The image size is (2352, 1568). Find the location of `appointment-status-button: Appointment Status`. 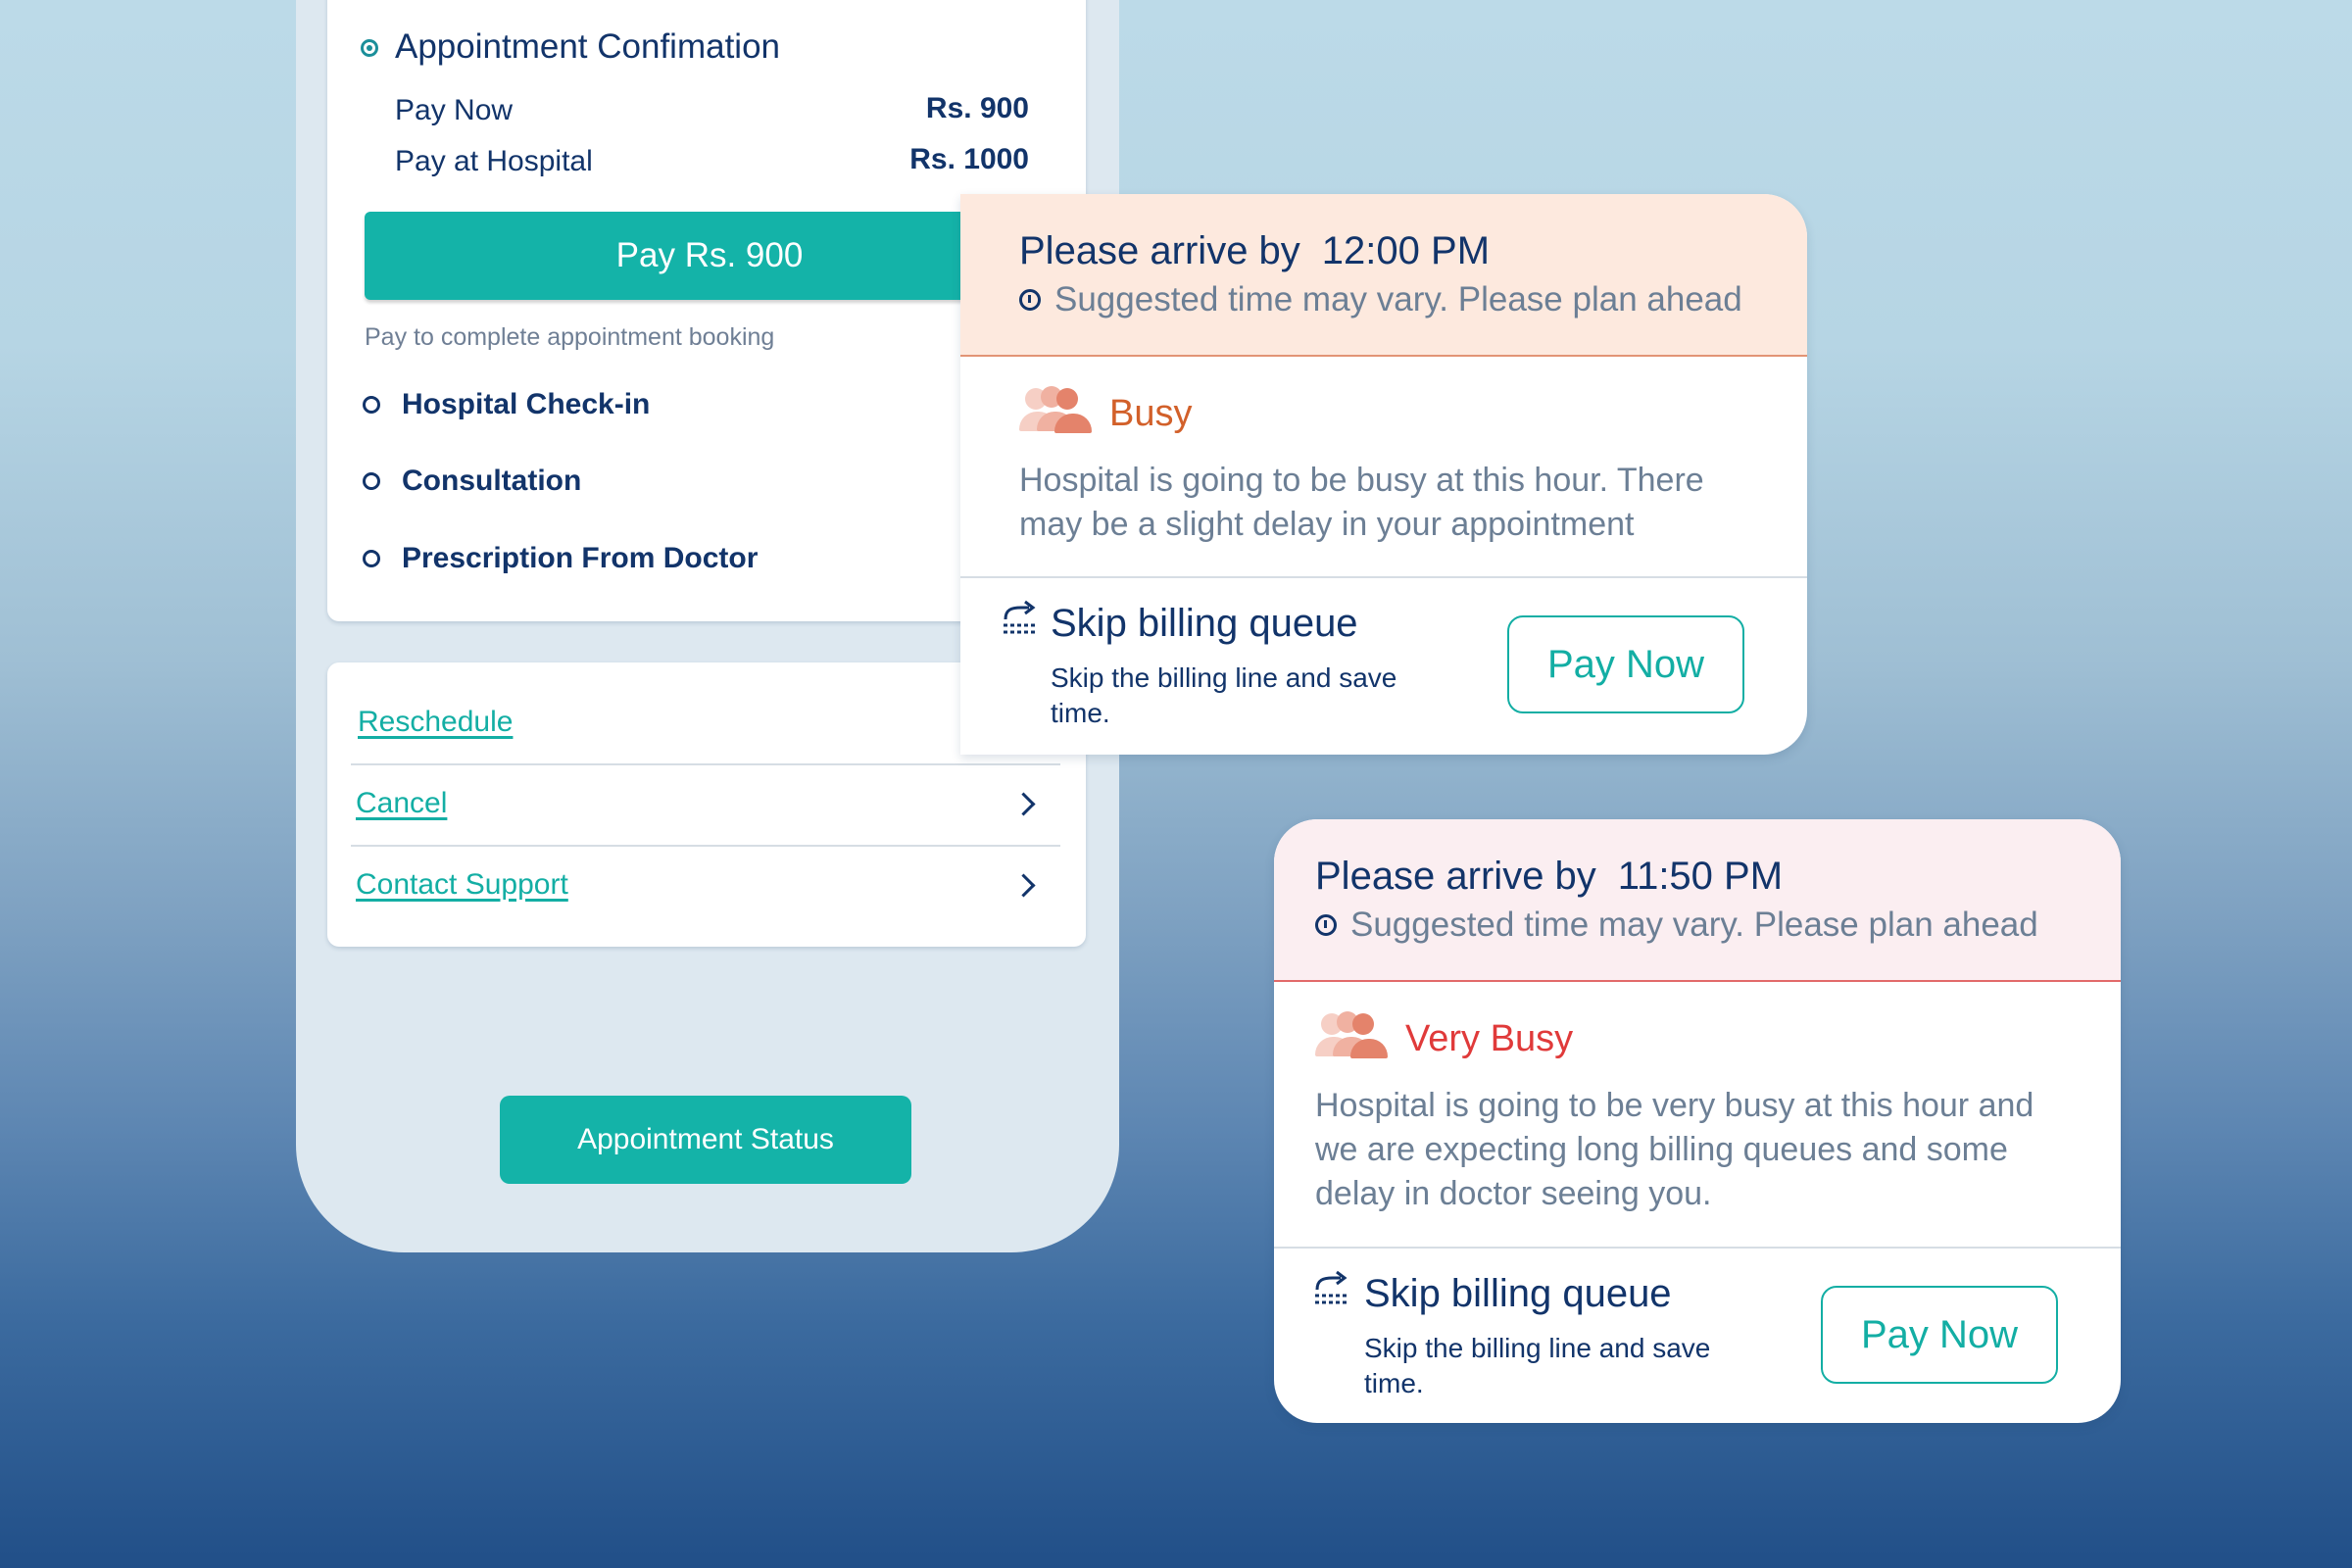

appointment-status-button: Appointment Status is located at coordinates (705, 1140).